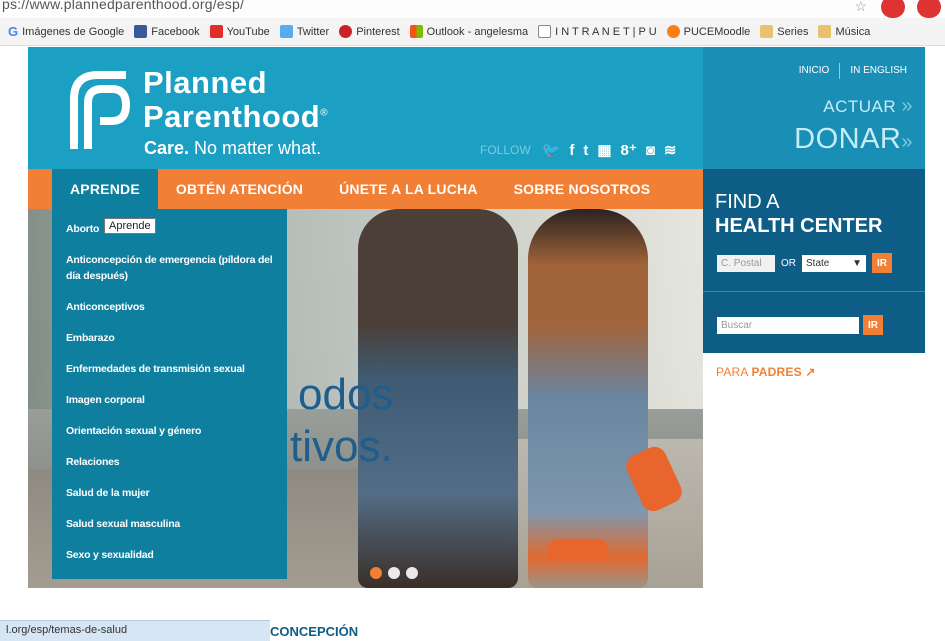  Describe the element at coordinates (873, 325) in the screenshot. I see `search-go-button: IR` at that location.